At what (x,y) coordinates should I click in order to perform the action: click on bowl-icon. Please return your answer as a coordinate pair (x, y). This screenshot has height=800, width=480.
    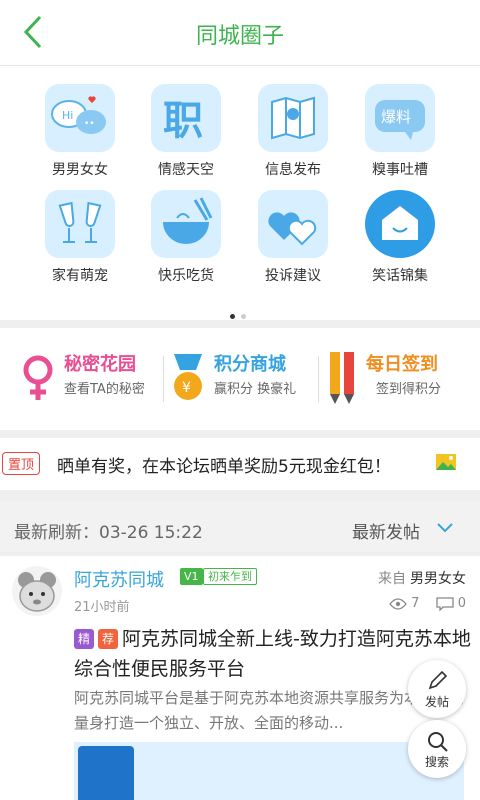
    Looking at the image, I should click on (186, 224).